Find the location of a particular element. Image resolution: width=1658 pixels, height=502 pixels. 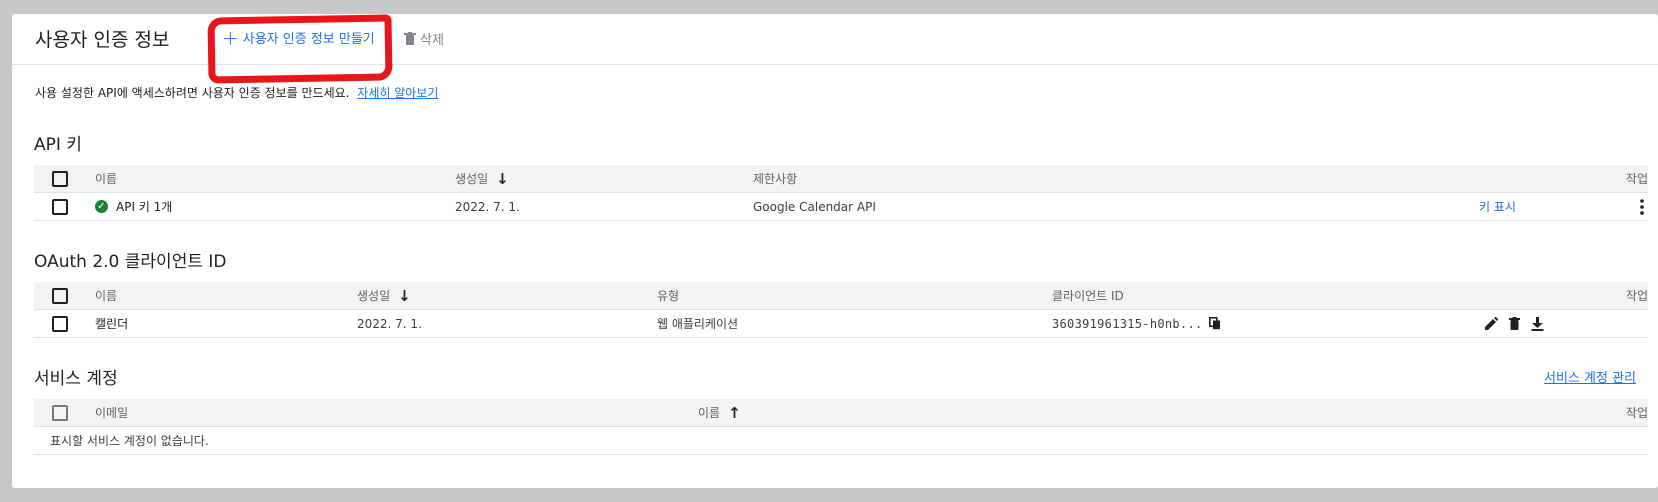

learn-more-link: 자세히 알아보기 is located at coordinates (397, 93).